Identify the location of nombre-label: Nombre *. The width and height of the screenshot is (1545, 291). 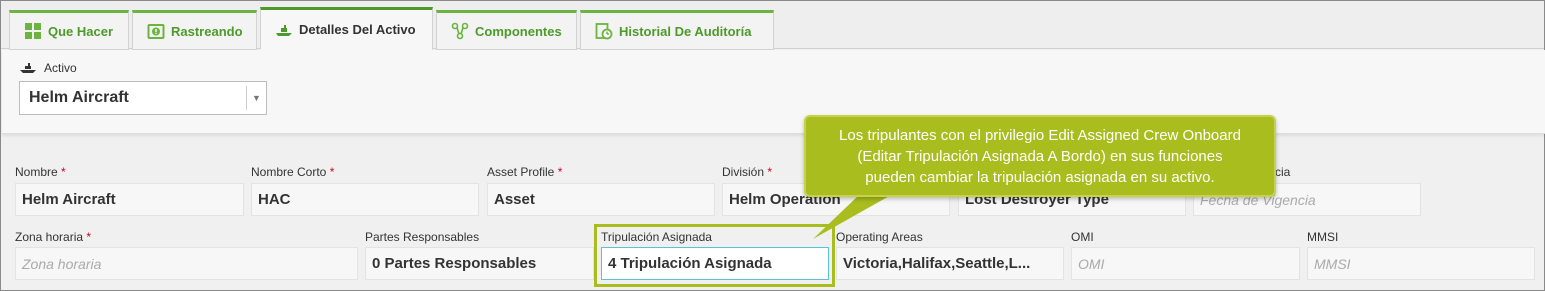
(40, 172).